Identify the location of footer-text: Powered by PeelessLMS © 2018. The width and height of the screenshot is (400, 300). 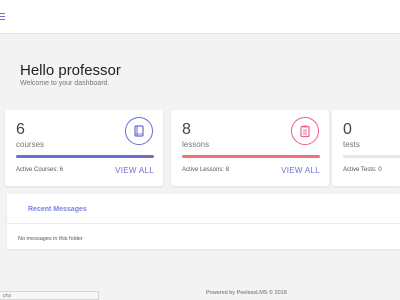
(246, 293).